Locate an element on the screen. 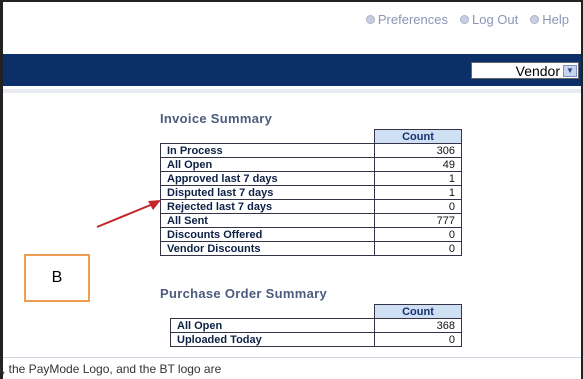 The image size is (583, 379). table-row: In Process 306 is located at coordinates (311, 150).